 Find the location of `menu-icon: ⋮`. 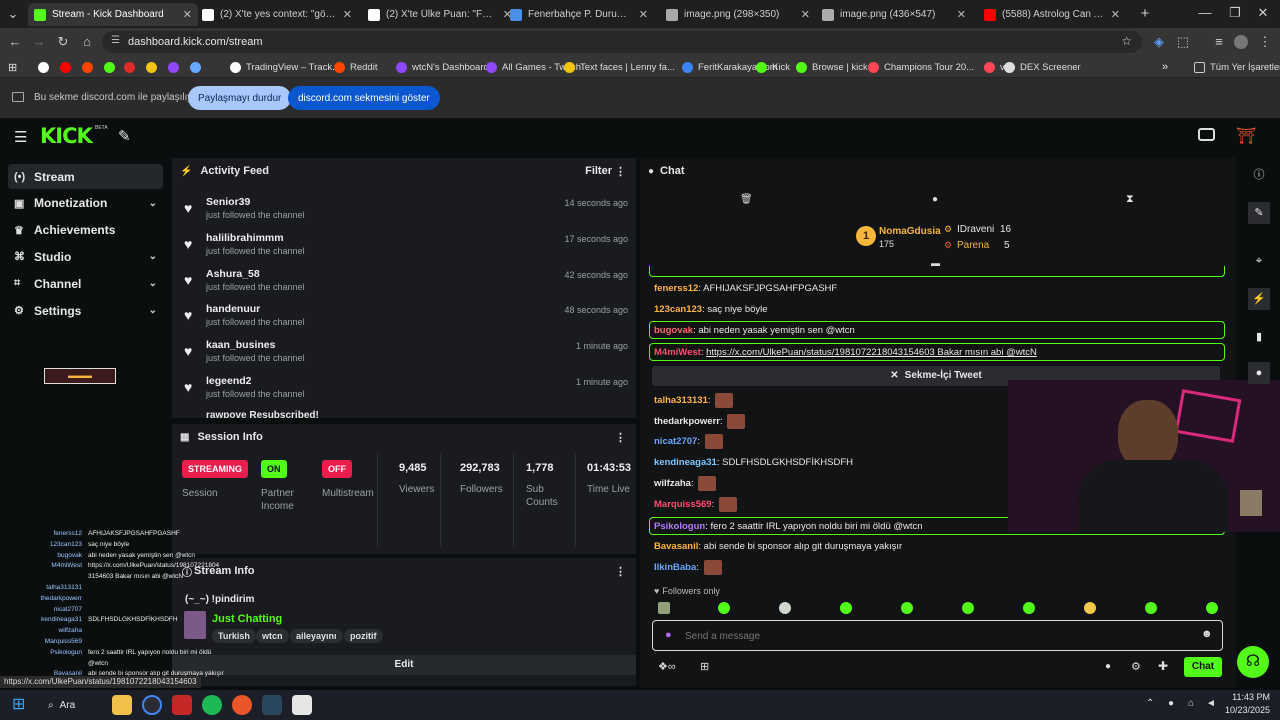

menu-icon: ⋮ is located at coordinates (1265, 42).